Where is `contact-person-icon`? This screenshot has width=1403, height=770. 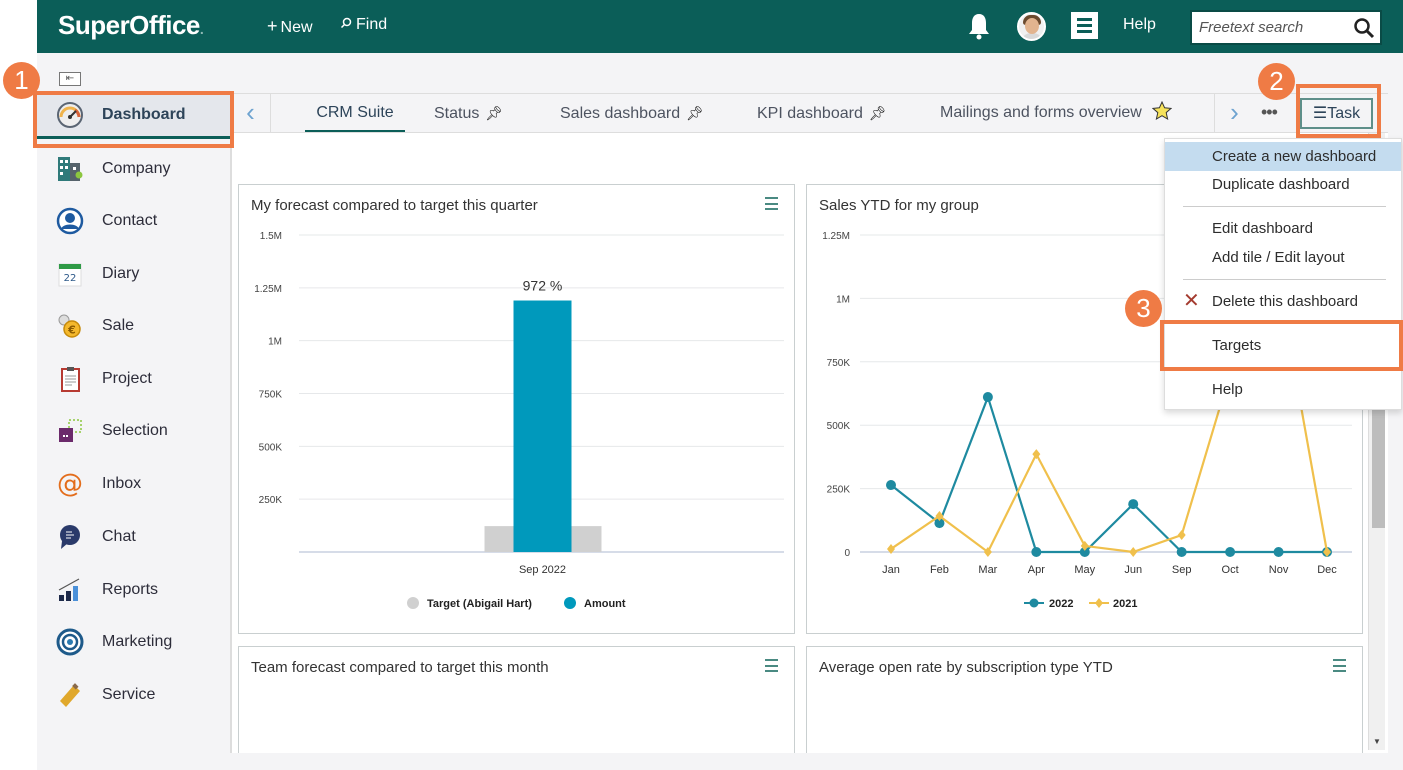 contact-person-icon is located at coordinates (70, 221).